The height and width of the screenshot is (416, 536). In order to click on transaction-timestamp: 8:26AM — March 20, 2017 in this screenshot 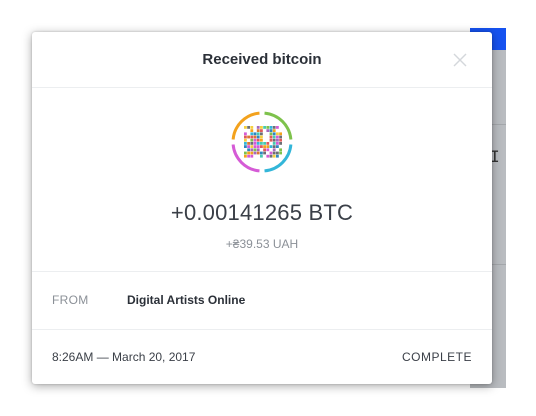, I will do `click(124, 357)`.